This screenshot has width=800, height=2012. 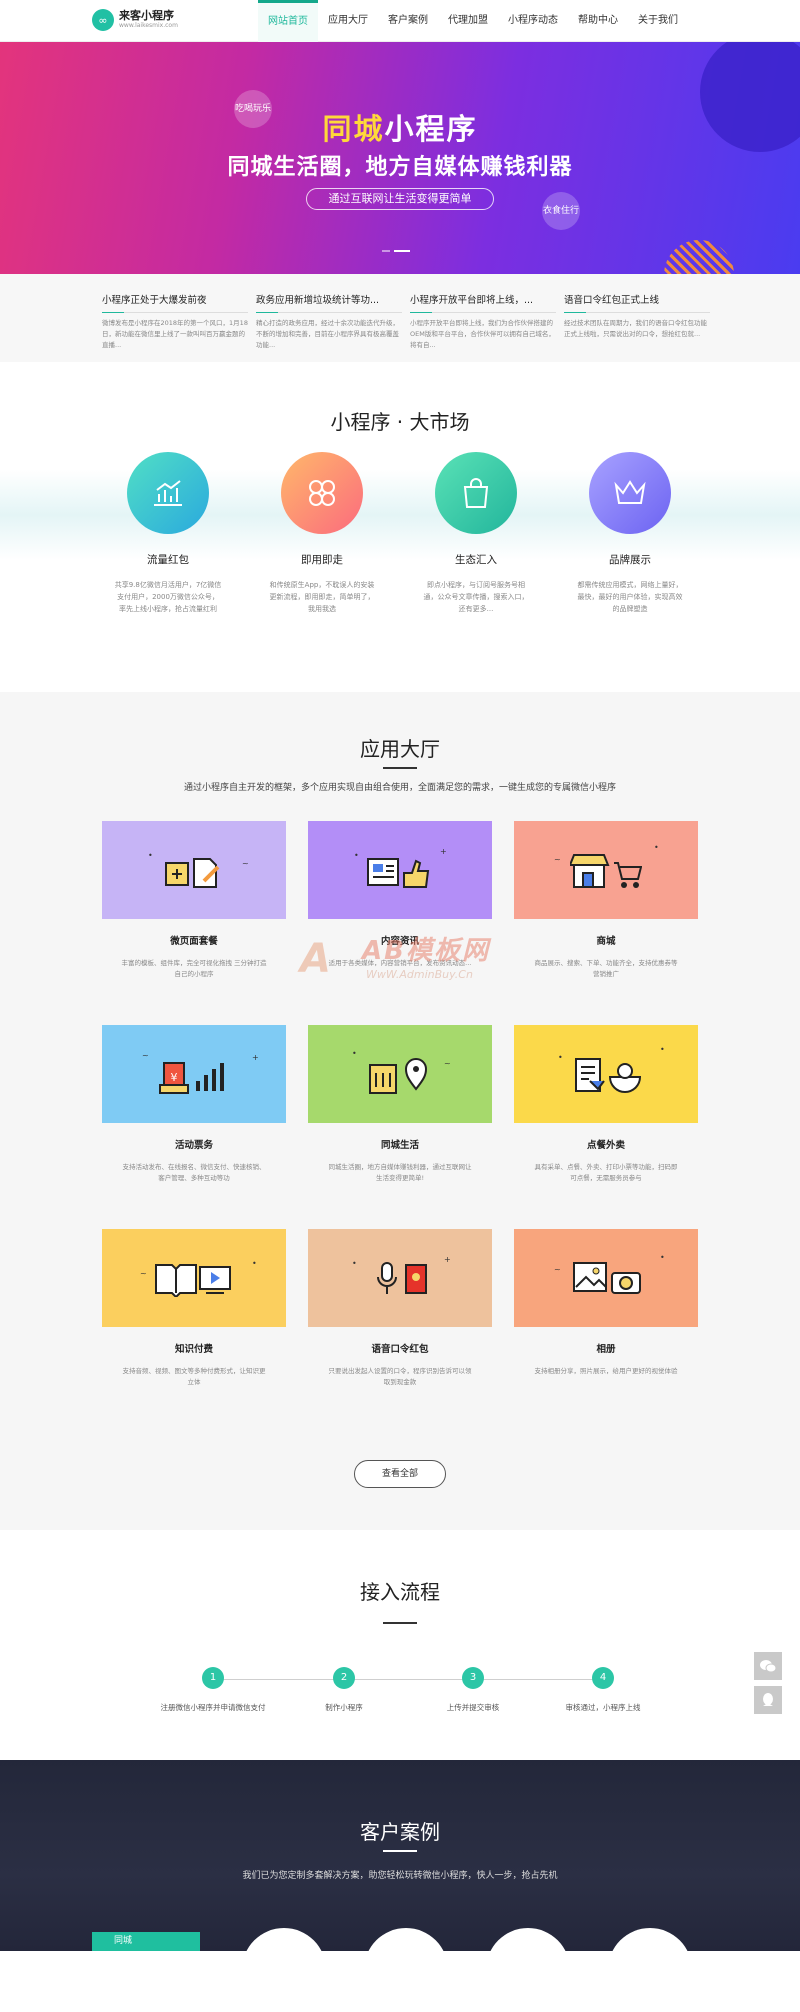 What do you see at coordinates (400, 1172) in the screenshot?
I see `app-desc: 同城生活圈，地方自媒体赚钱利器，通过互联网让生活变得更简单!` at bounding box center [400, 1172].